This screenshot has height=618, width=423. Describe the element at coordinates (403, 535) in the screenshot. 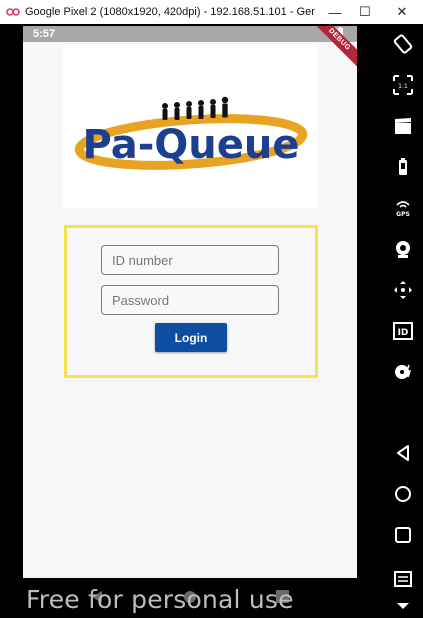

I see `recents-icon` at that location.